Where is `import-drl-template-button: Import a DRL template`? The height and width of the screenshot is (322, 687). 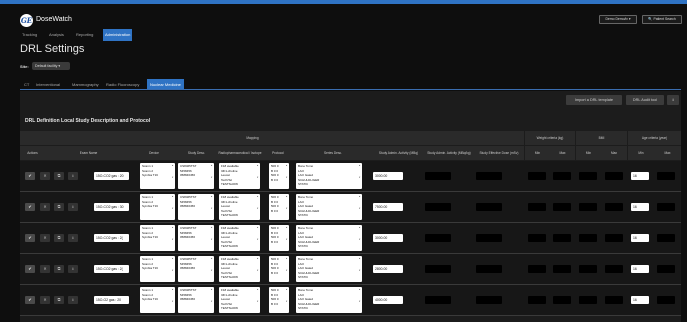 import-drl-template-button: Import a DRL template is located at coordinates (594, 100).